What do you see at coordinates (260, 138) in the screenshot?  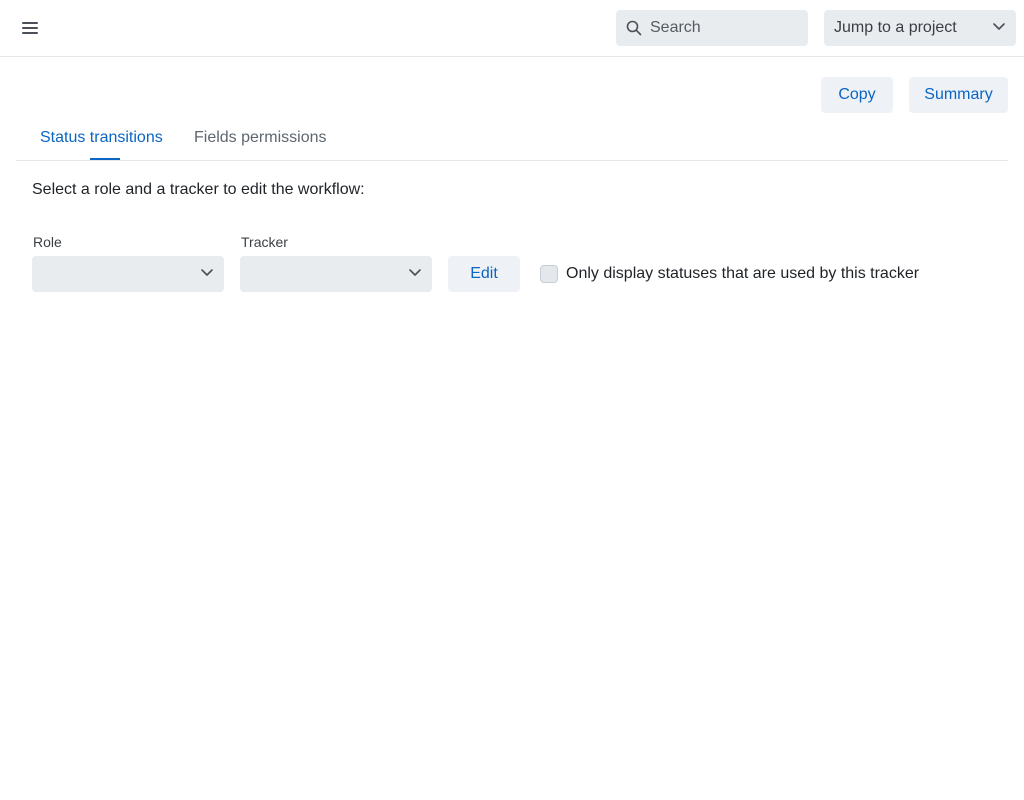 I see `tab-fields-permissions: Fields permissions` at bounding box center [260, 138].